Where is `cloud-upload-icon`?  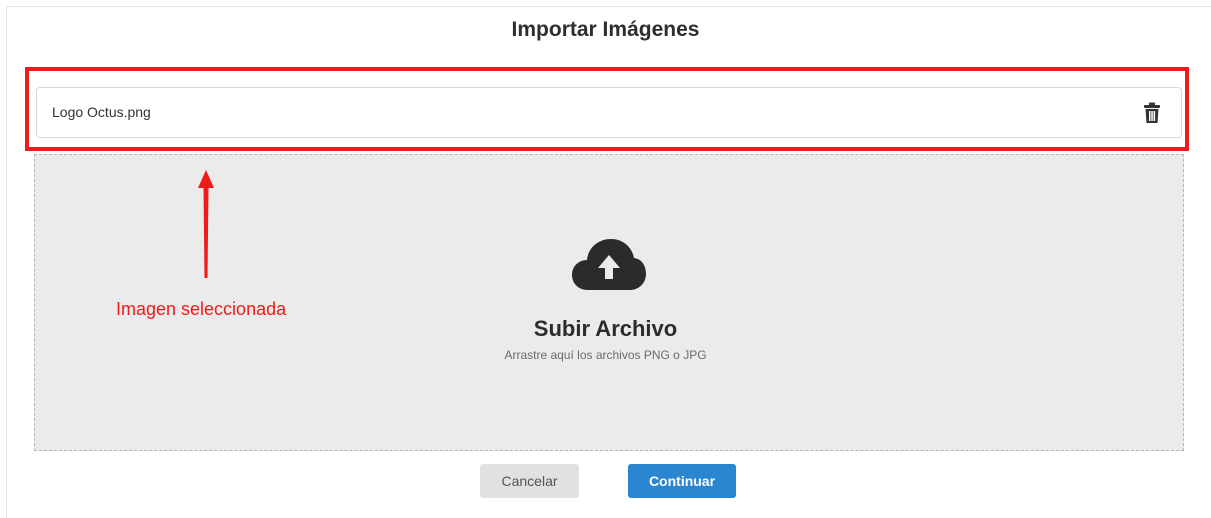 cloud-upload-icon is located at coordinates (609, 264).